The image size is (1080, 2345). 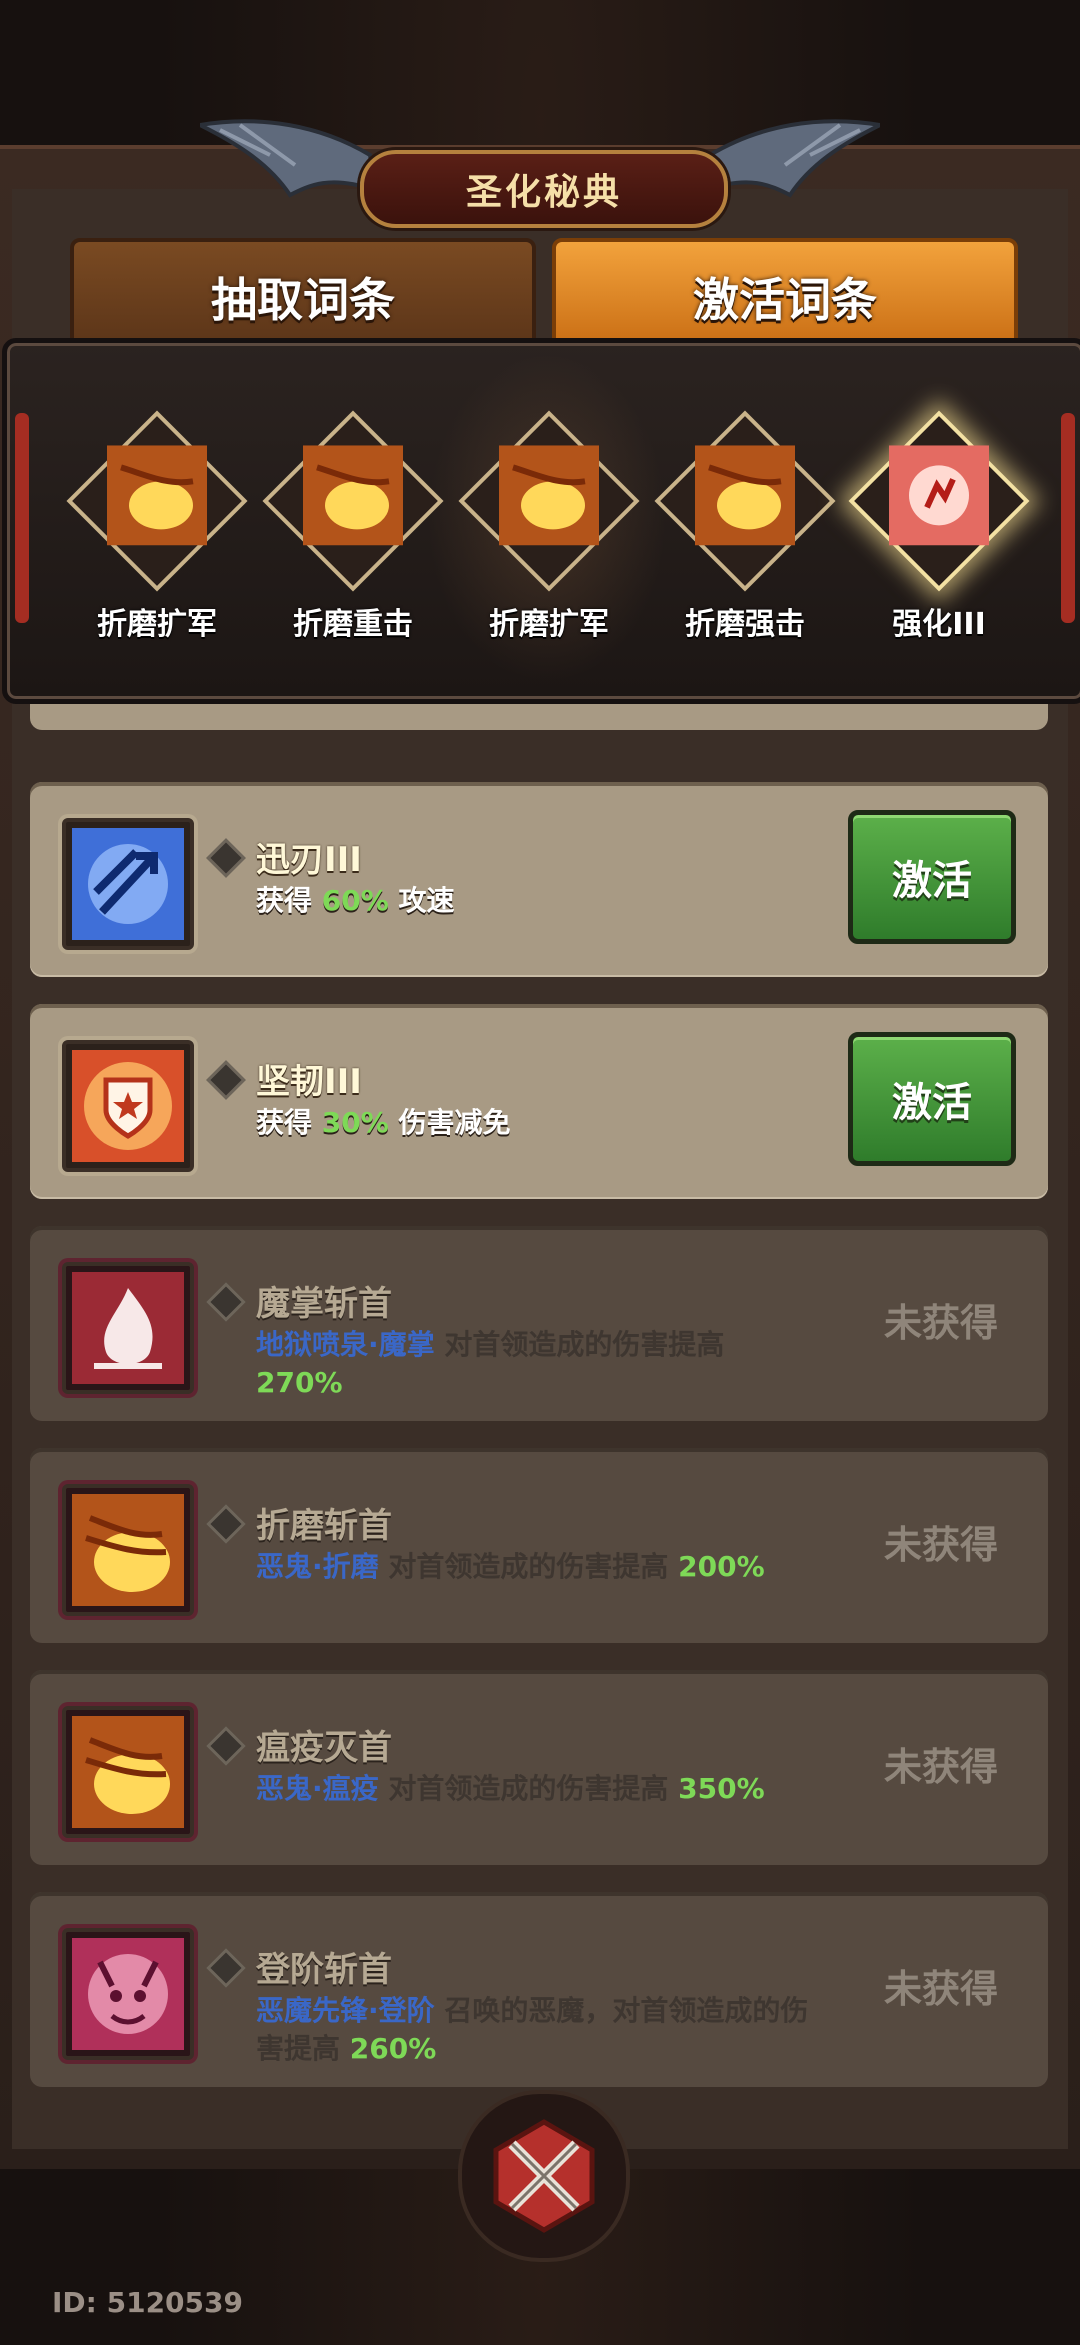 What do you see at coordinates (536, 2030) in the screenshot?
I see `entry-description: 恶魔先锋·登阶 召唤的恶魔，对首领造成的伤害提高 260%` at bounding box center [536, 2030].